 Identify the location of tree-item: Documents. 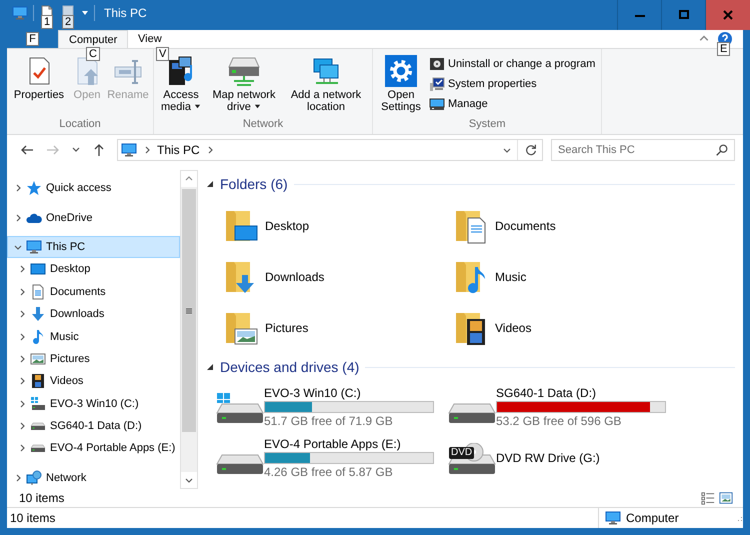
(93, 291).